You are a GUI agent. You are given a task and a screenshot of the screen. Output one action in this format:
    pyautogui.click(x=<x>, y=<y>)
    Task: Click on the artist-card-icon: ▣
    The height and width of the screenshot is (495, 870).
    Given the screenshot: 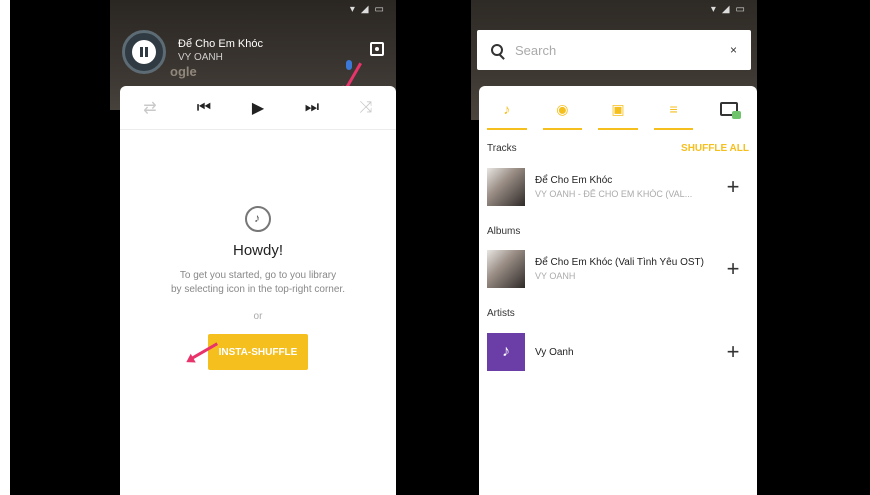 What is the action you would take?
    pyautogui.click(x=618, y=108)
    